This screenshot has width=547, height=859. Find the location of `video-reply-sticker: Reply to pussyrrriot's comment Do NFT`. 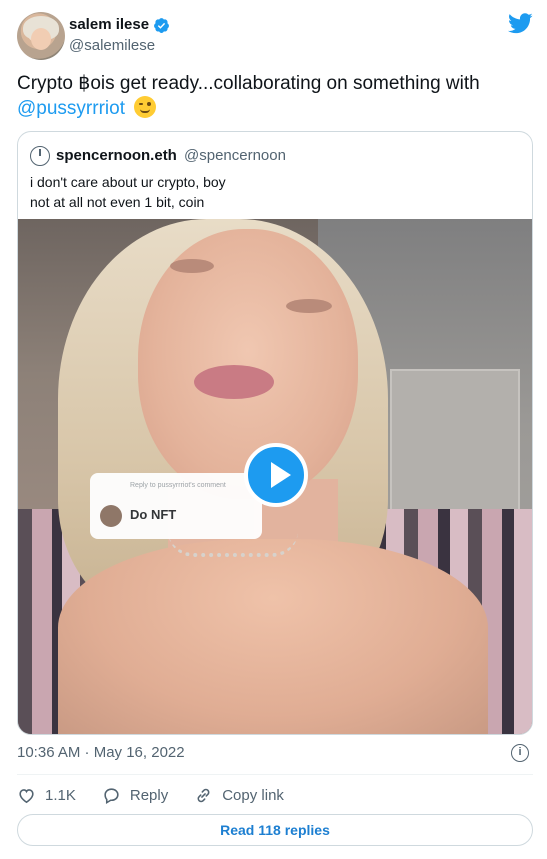

video-reply-sticker: Reply to pussyrrriot's comment Do NFT is located at coordinates (176, 506).